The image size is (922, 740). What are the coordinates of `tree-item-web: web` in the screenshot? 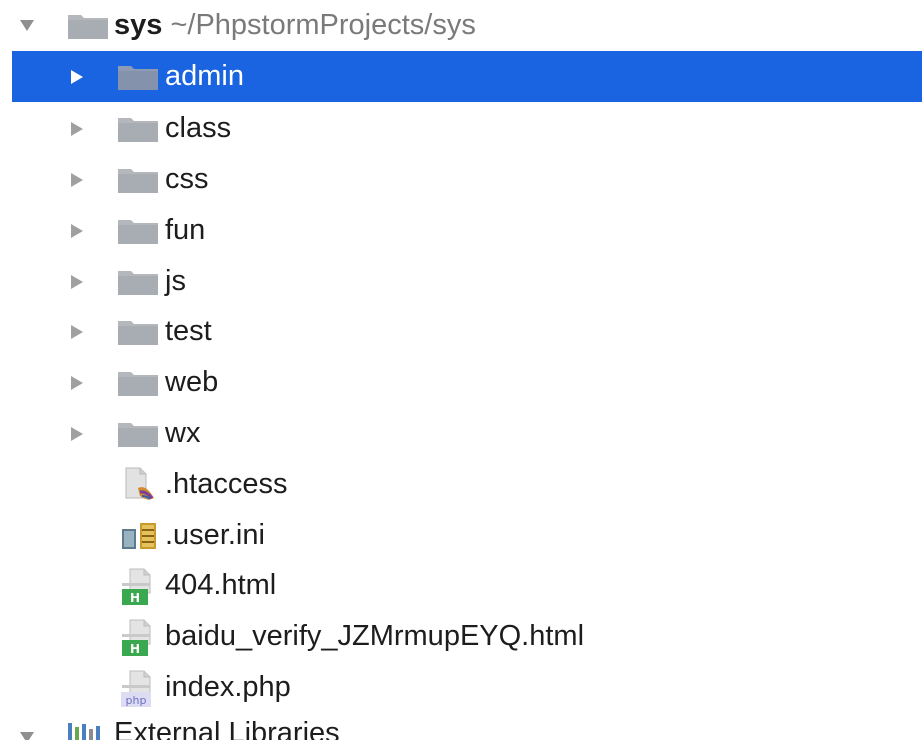 It's located at (461, 382).